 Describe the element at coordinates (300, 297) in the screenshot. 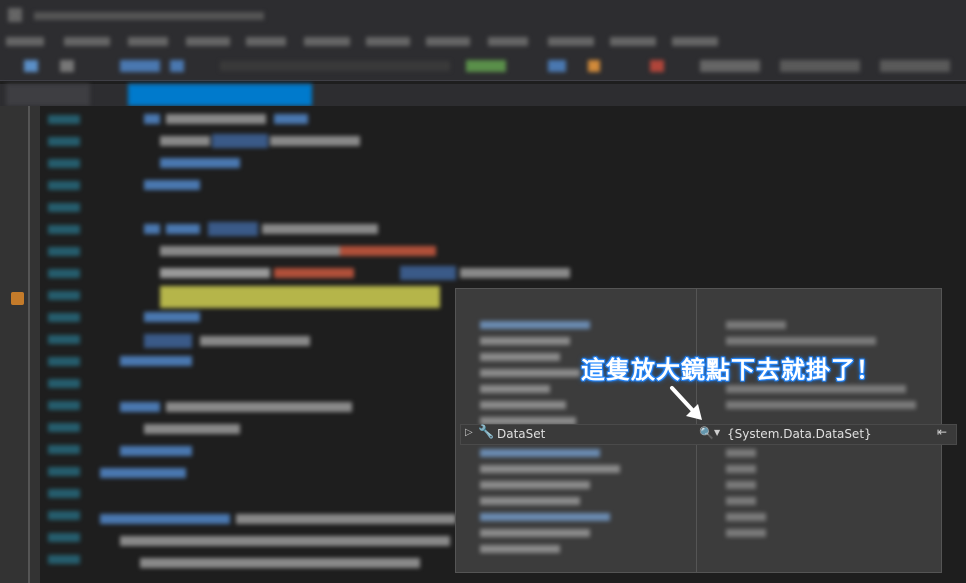

I see `current-line-highlight` at that location.